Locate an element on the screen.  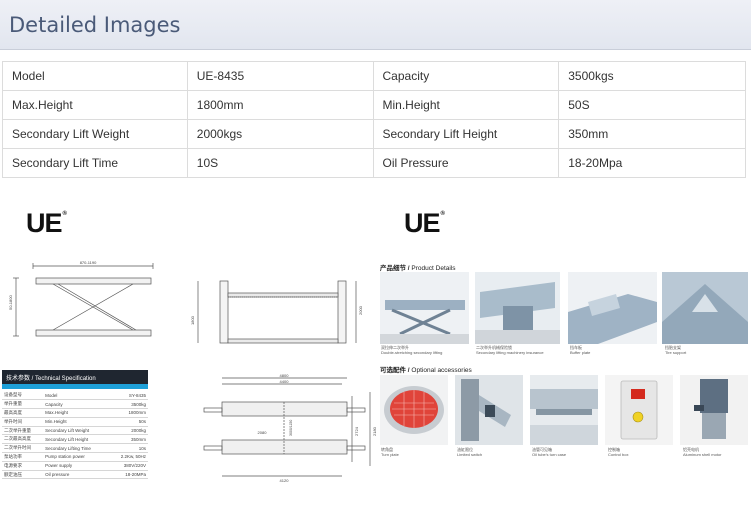
spec-value: 380V/220V is located at coordinates (128, 466).